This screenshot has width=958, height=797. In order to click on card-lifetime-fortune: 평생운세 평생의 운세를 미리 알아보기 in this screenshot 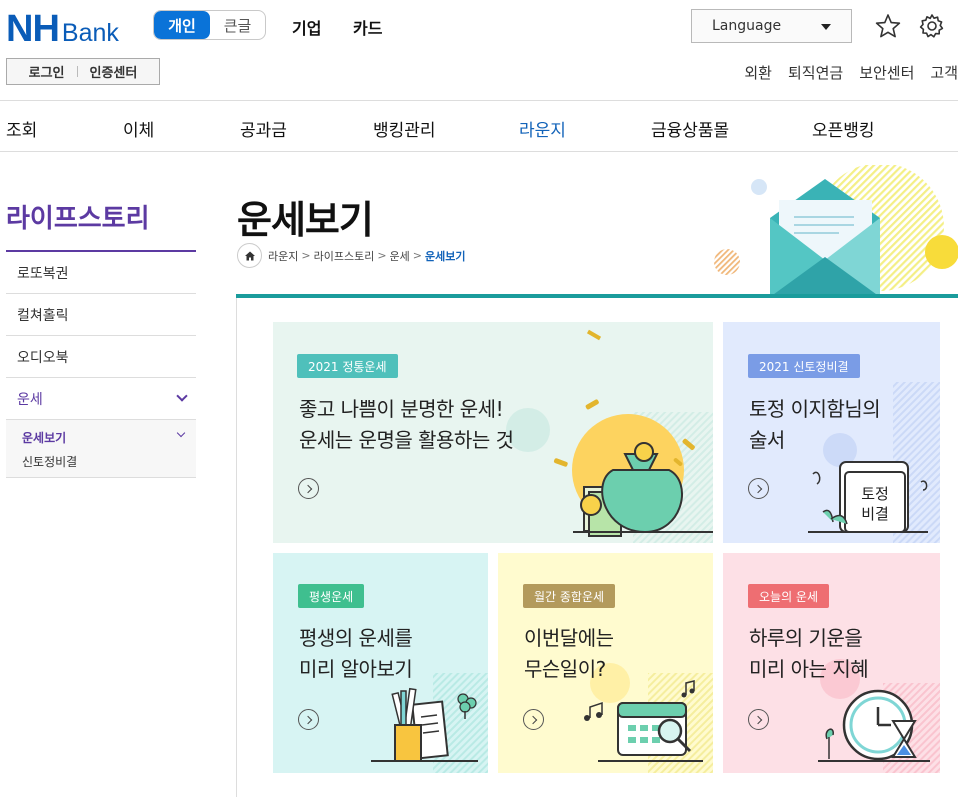, I will do `click(380, 663)`.